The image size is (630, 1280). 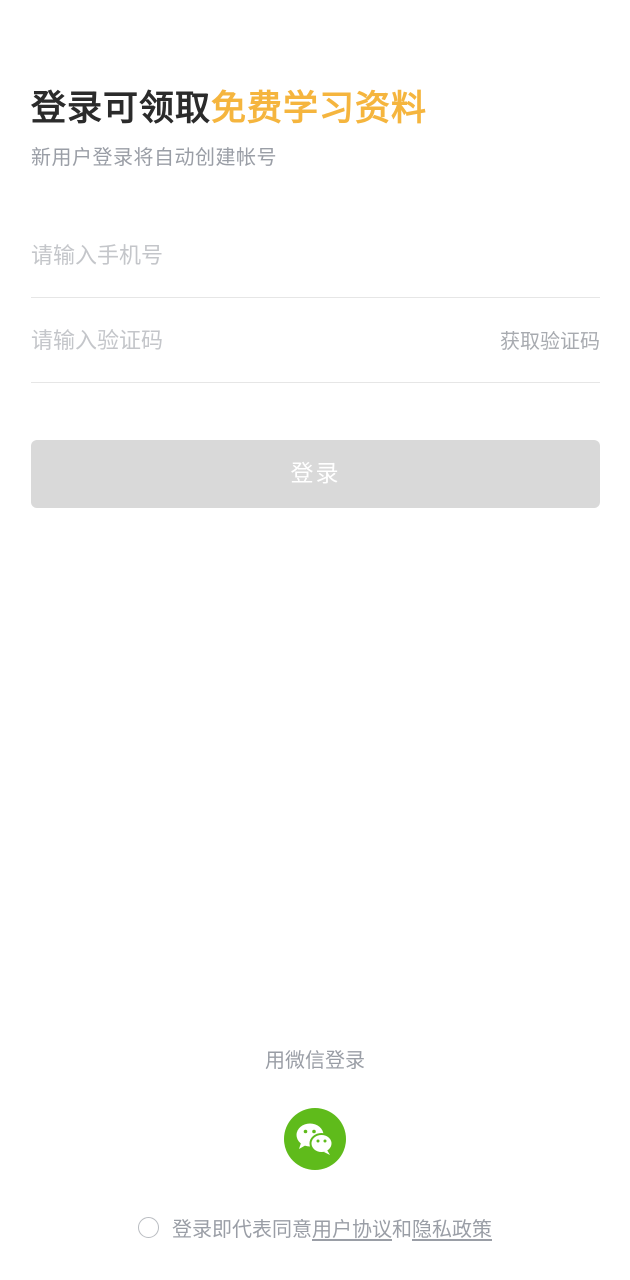 I want to click on title-accent: 免费学习资料, so click(x=319, y=109).